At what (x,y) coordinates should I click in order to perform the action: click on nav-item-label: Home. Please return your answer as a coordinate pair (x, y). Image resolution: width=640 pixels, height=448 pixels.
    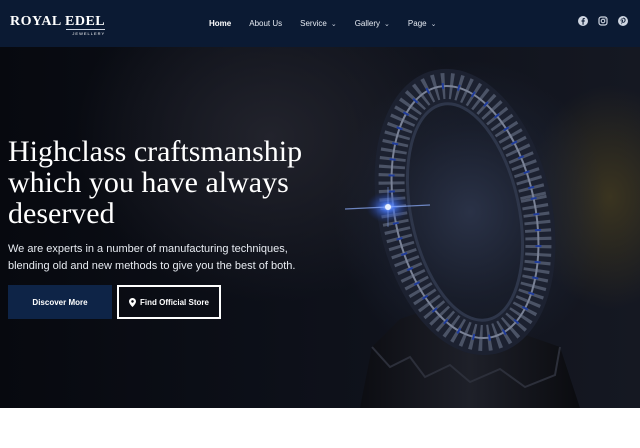
    Looking at the image, I should click on (220, 23).